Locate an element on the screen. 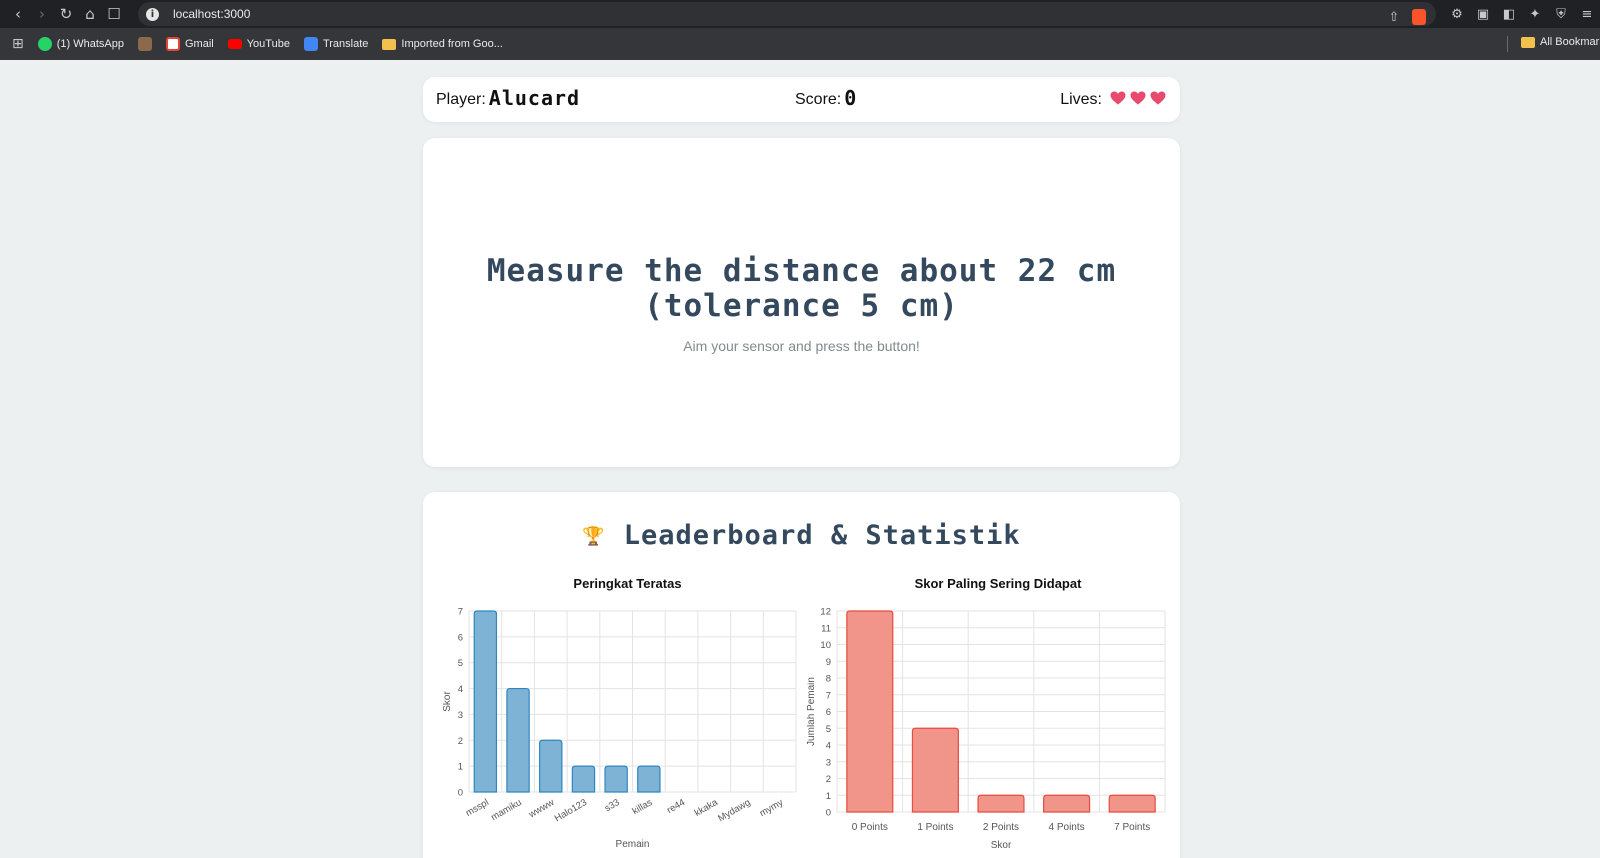 Image resolution: width=1600 pixels, height=858 pixels. x-tick-label: 7 Points is located at coordinates (1132, 827).